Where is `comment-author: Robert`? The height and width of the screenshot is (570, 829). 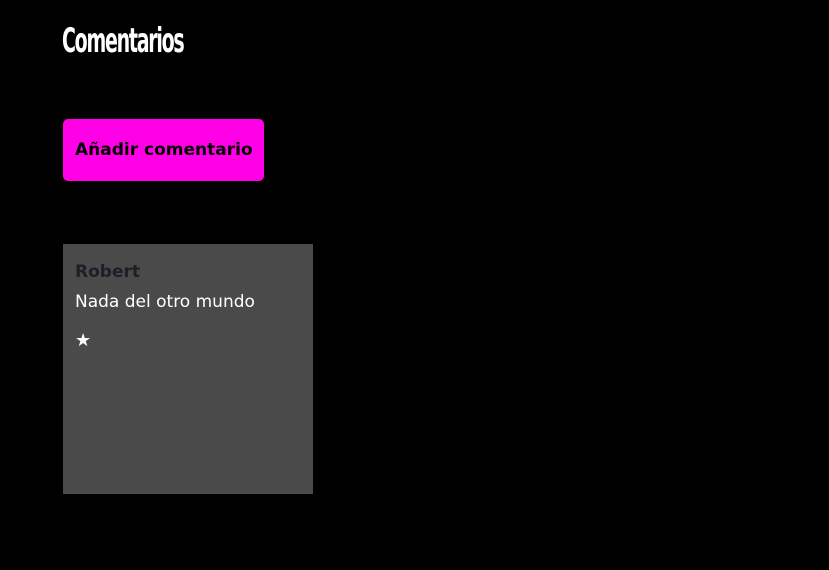 comment-author: Robert is located at coordinates (107, 272).